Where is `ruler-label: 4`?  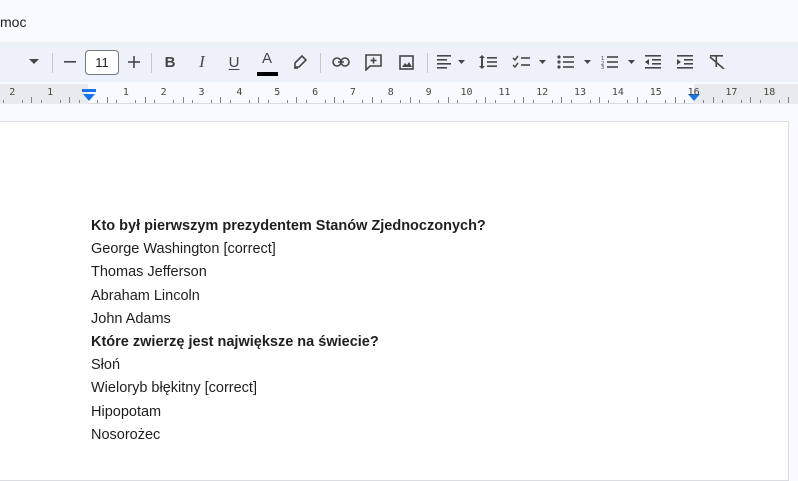
ruler-label: 4 is located at coordinates (239, 92).